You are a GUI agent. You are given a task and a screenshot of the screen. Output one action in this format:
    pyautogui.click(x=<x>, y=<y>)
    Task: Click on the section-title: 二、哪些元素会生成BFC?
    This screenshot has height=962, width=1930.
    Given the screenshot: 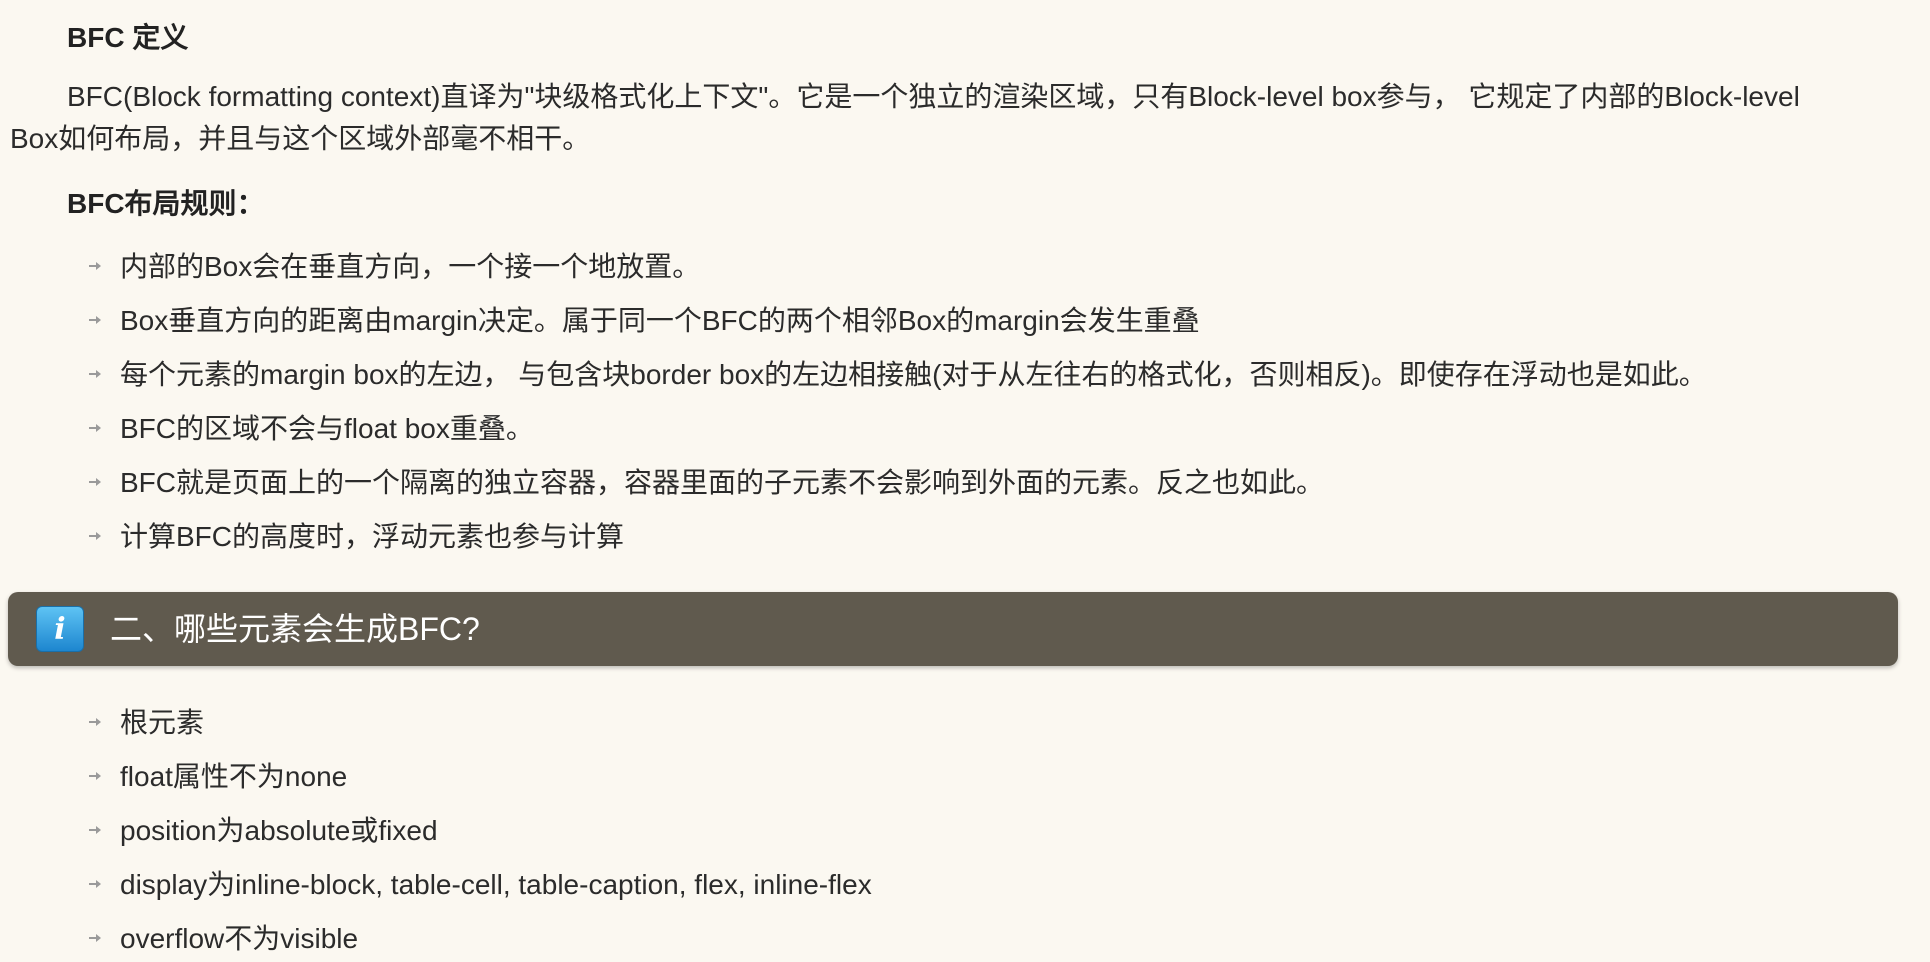 What is the action you would take?
    pyautogui.click(x=295, y=629)
    